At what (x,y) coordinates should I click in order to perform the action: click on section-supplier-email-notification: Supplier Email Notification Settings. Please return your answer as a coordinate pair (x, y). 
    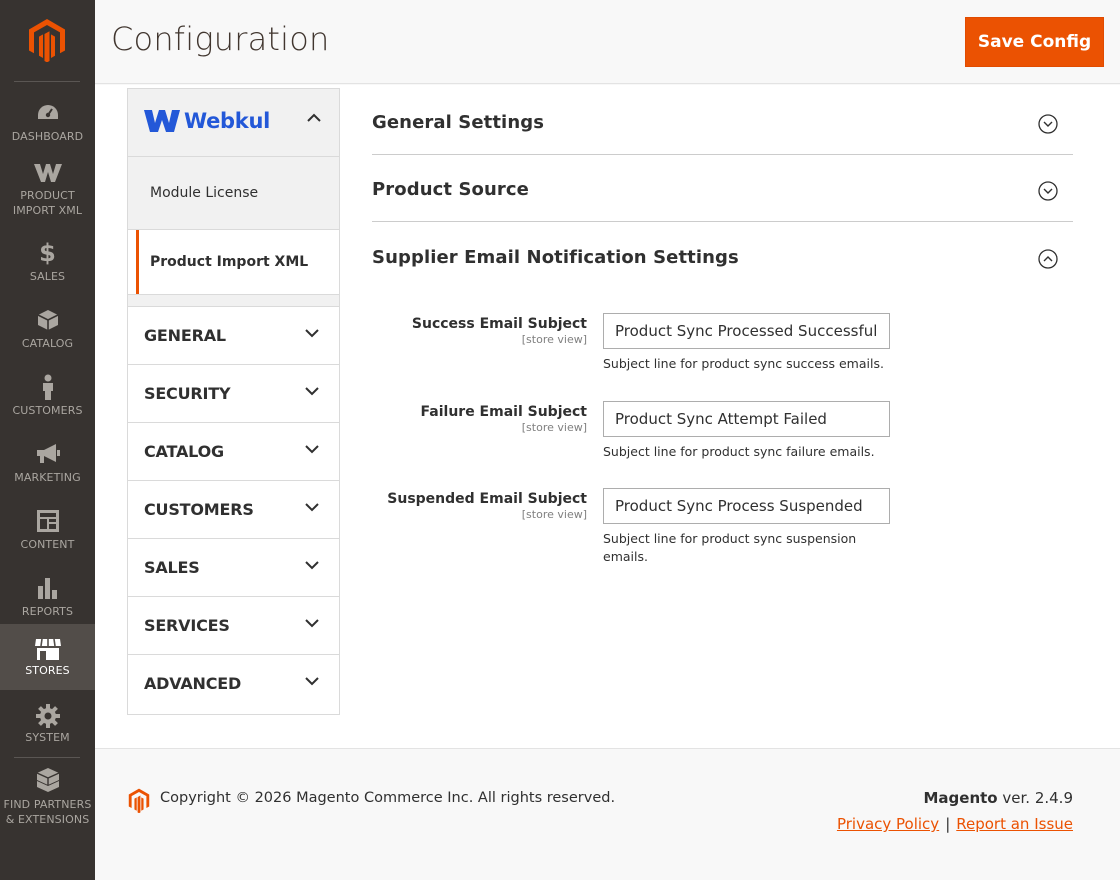
    Looking at the image, I should click on (722, 256).